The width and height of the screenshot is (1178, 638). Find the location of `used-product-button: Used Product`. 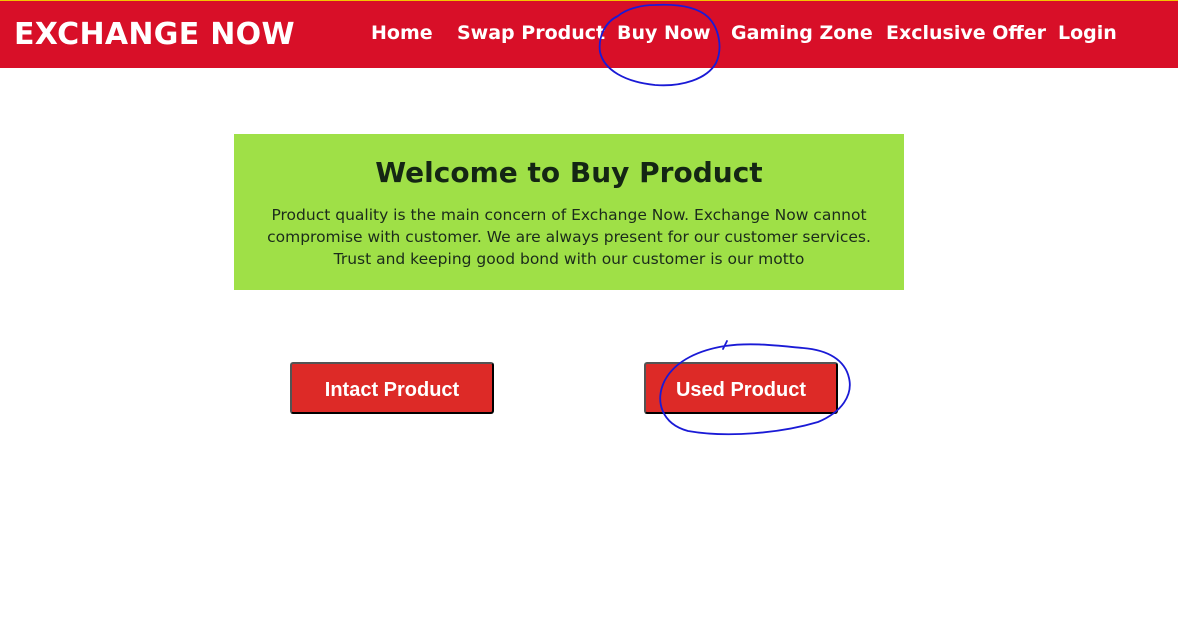

used-product-button: Used Product is located at coordinates (741, 388).